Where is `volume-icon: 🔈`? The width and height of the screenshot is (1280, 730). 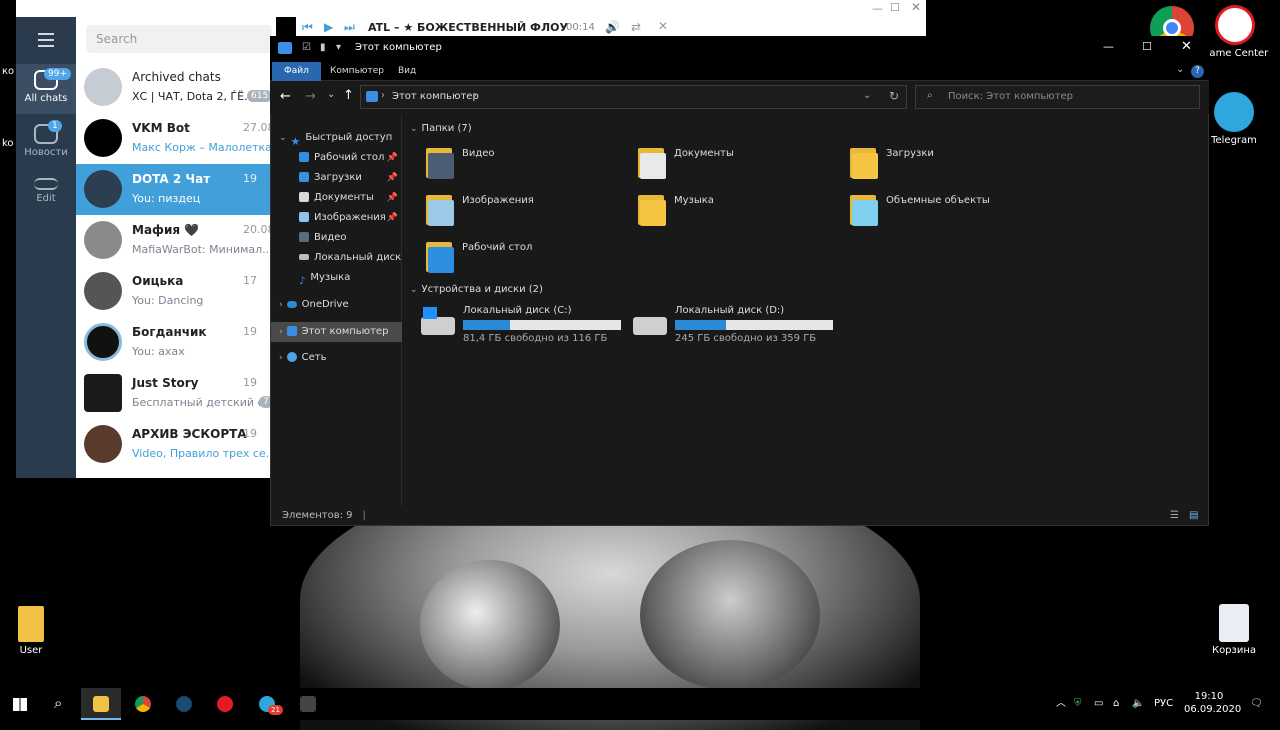 volume-icon: 🔈 is located at coordinates (1138, 704).